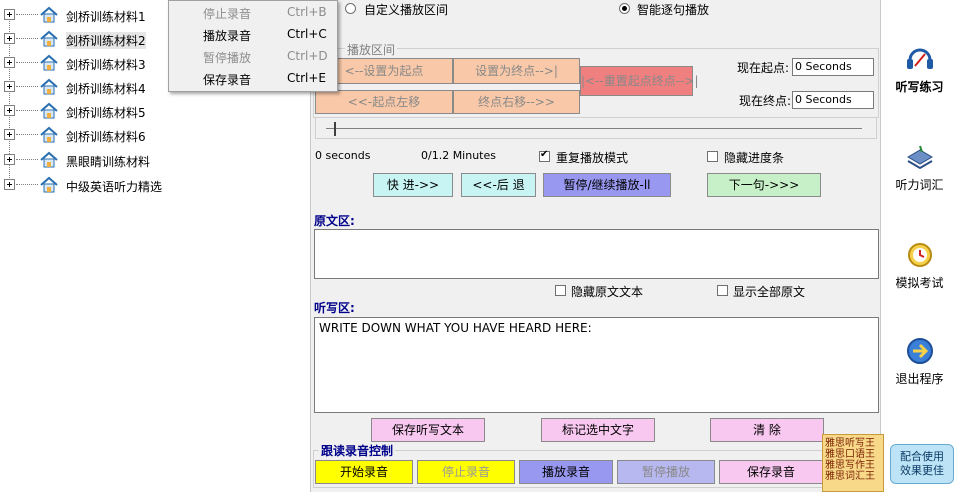 This screenshot has width=957, height=492. Describe the element at coordinates (428, 430) in the screenshot. I see `save-dictation-button: 保存听写文本` at that location.